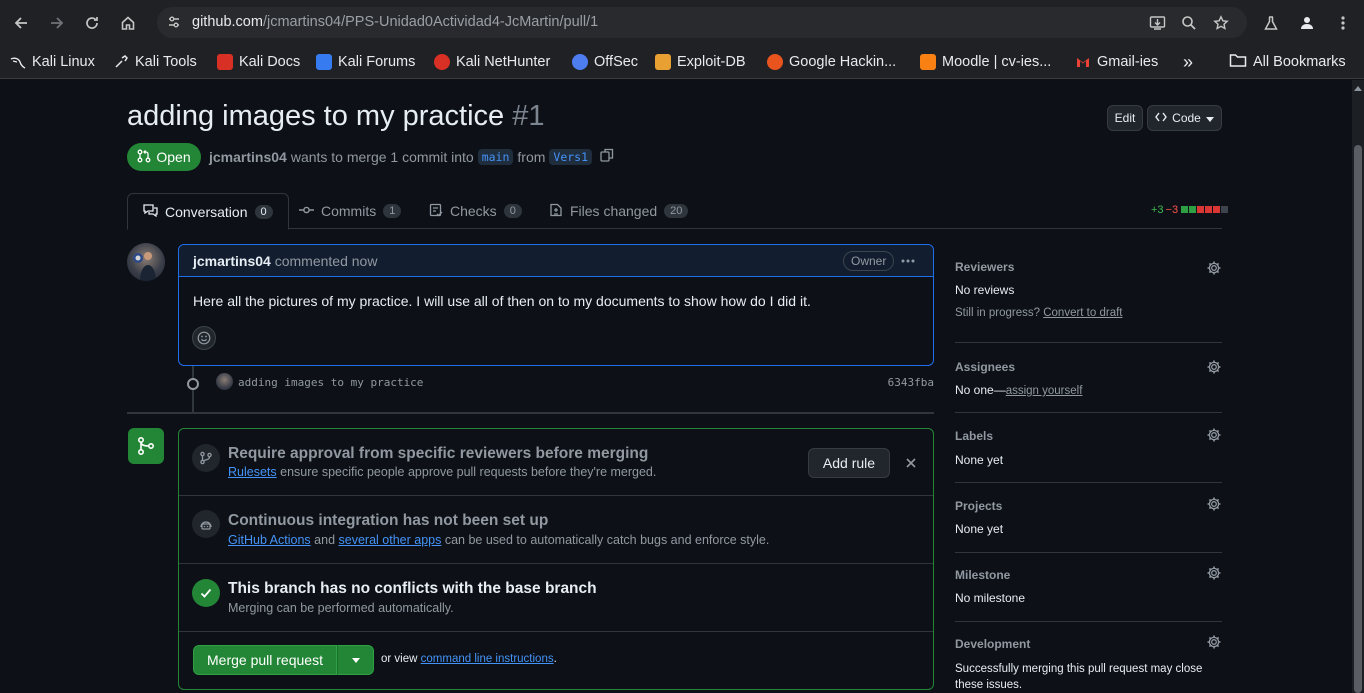 This screenshot has width=1364, height=693. What do you see at coordinates (265, 660) in the screenshot?
I see `merge-pull-request-button: Merge pull request` at bounding box center [265, 660].